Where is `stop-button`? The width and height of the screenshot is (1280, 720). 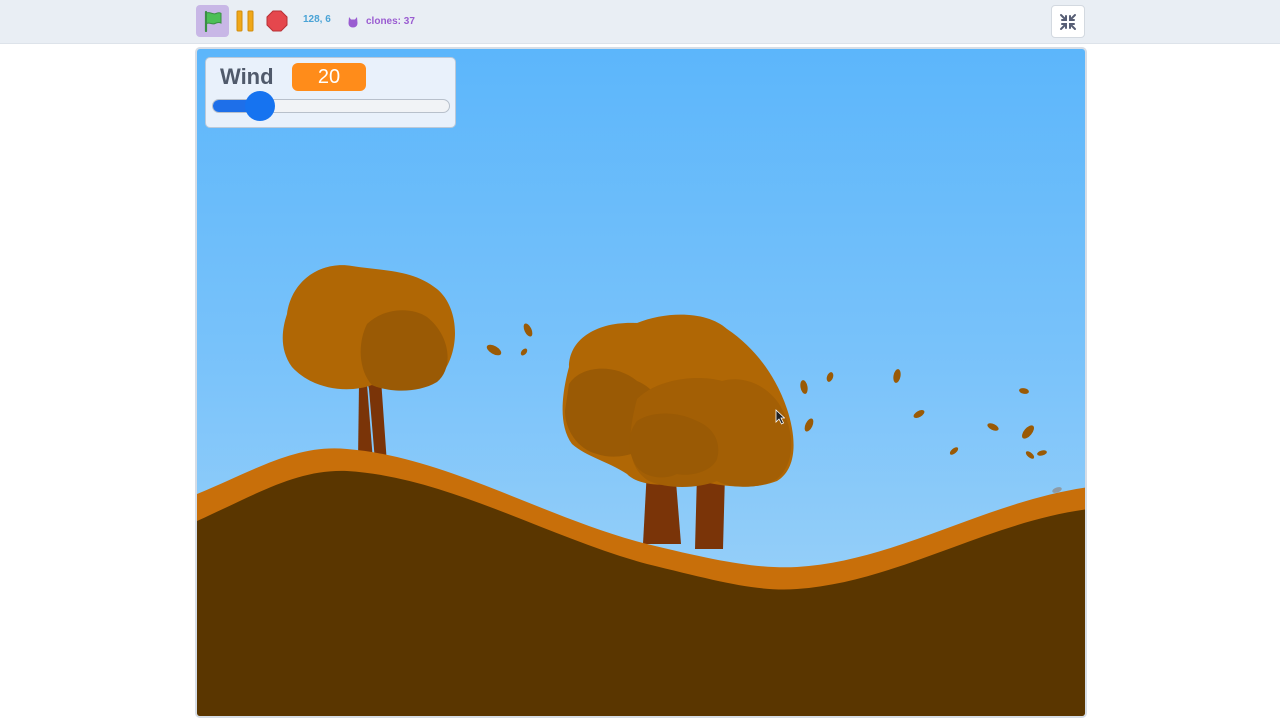
stop-button is located at coordinates (277, 21).